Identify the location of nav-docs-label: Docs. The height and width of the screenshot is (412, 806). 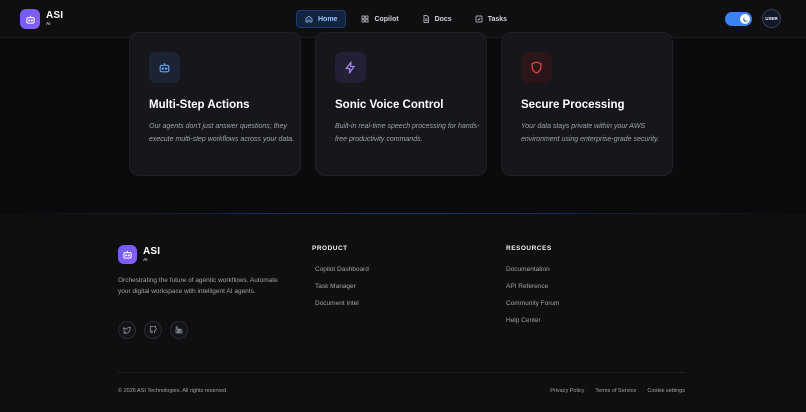
(443, 19).